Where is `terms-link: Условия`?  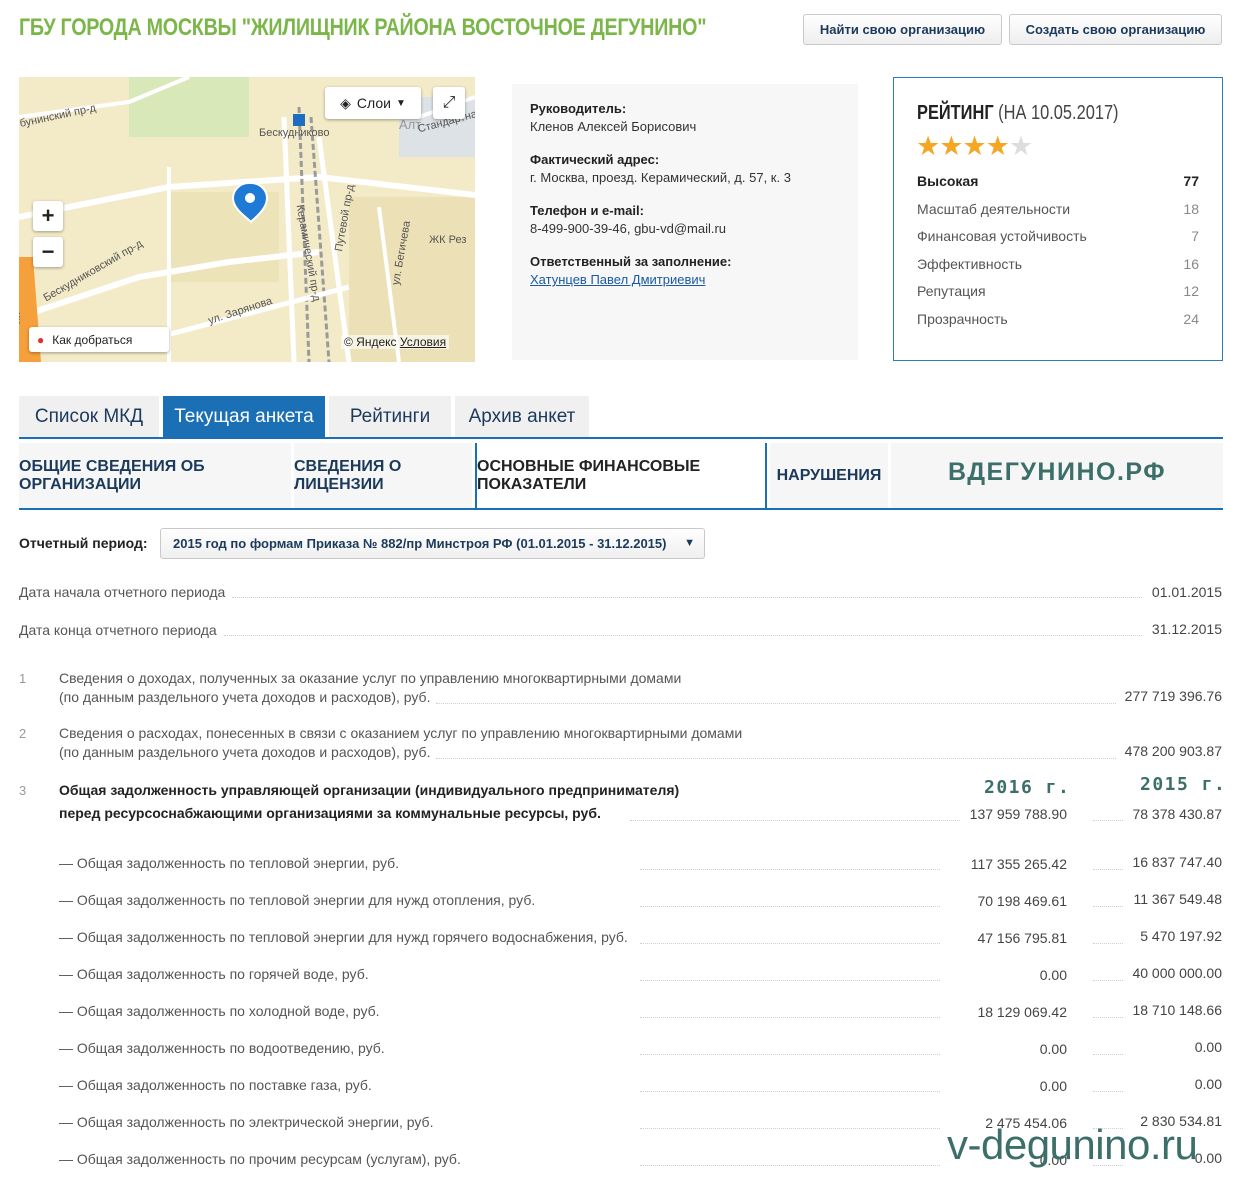
terms-link: Условия is located at coordinates (423, 342).